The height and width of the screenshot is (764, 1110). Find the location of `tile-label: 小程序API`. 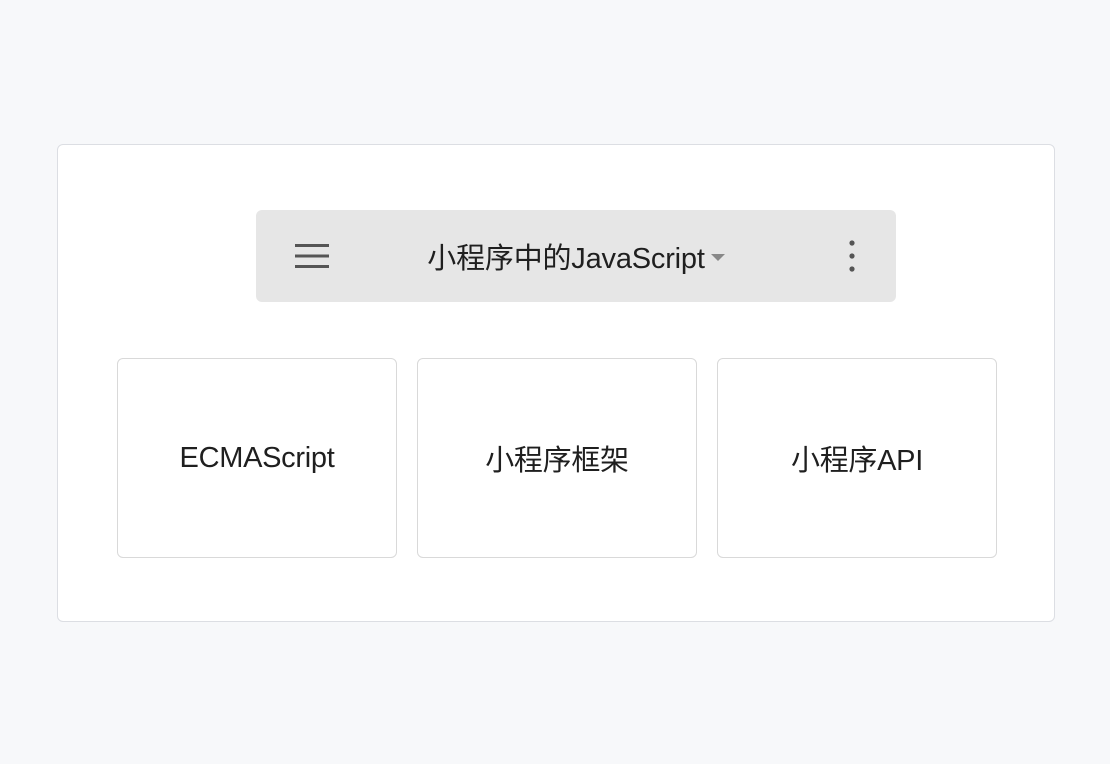

tile-label: 小程序API is located at coordinates (857, 461).